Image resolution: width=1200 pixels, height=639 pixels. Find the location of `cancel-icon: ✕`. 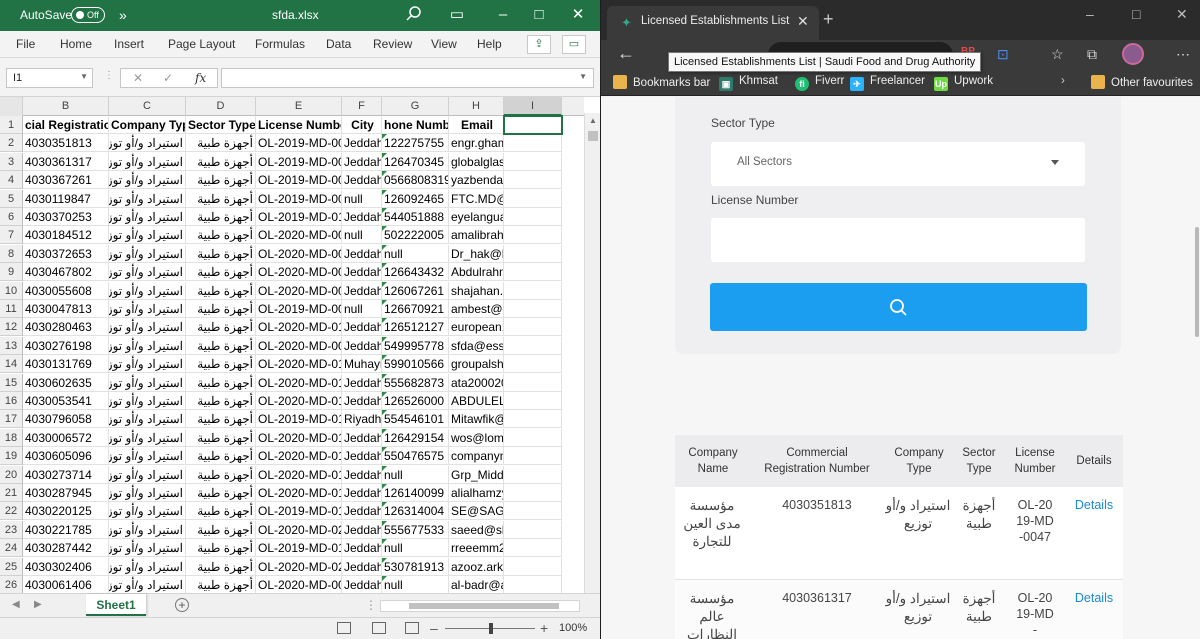

cancel-icon: ✕ is located at coordinates (138, 78).